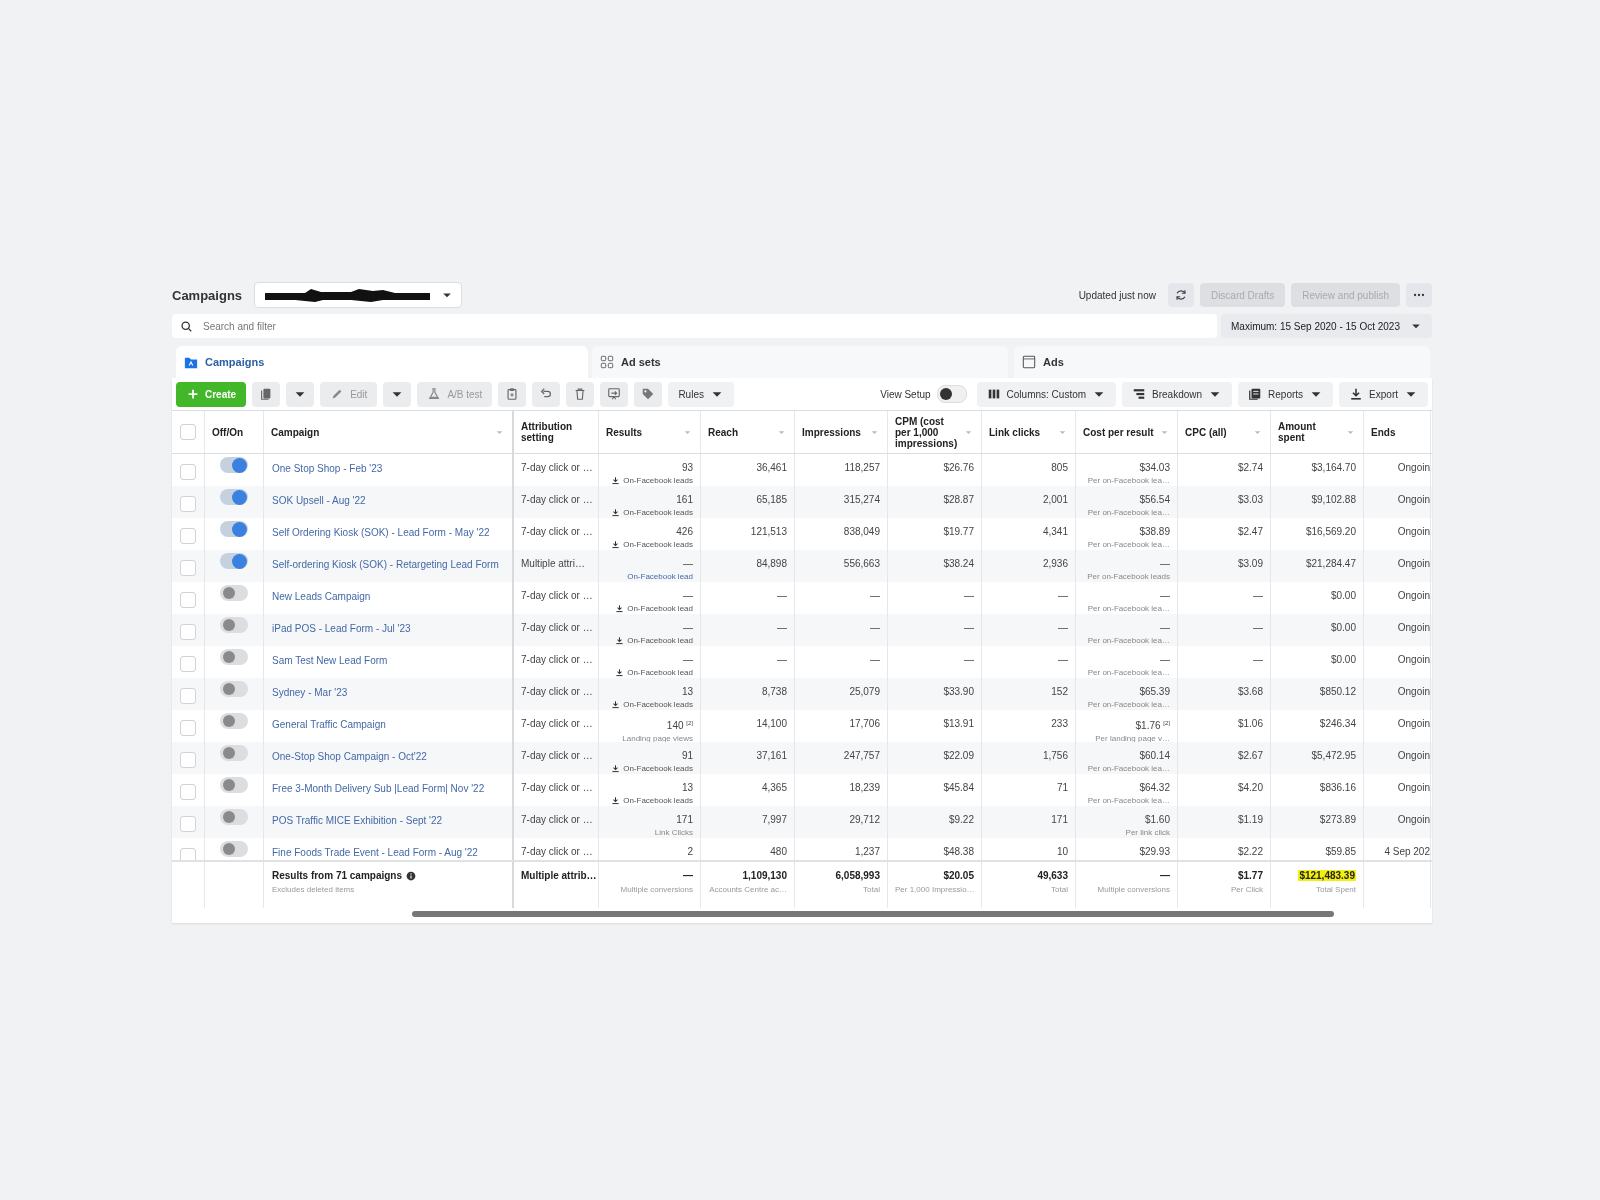 This screenshot has width=1600, height=1200. What do you see at coordinates (1156, 819) in the screenshot?
I see `cell-value: $1.60` at bounding box center [1156, 819].